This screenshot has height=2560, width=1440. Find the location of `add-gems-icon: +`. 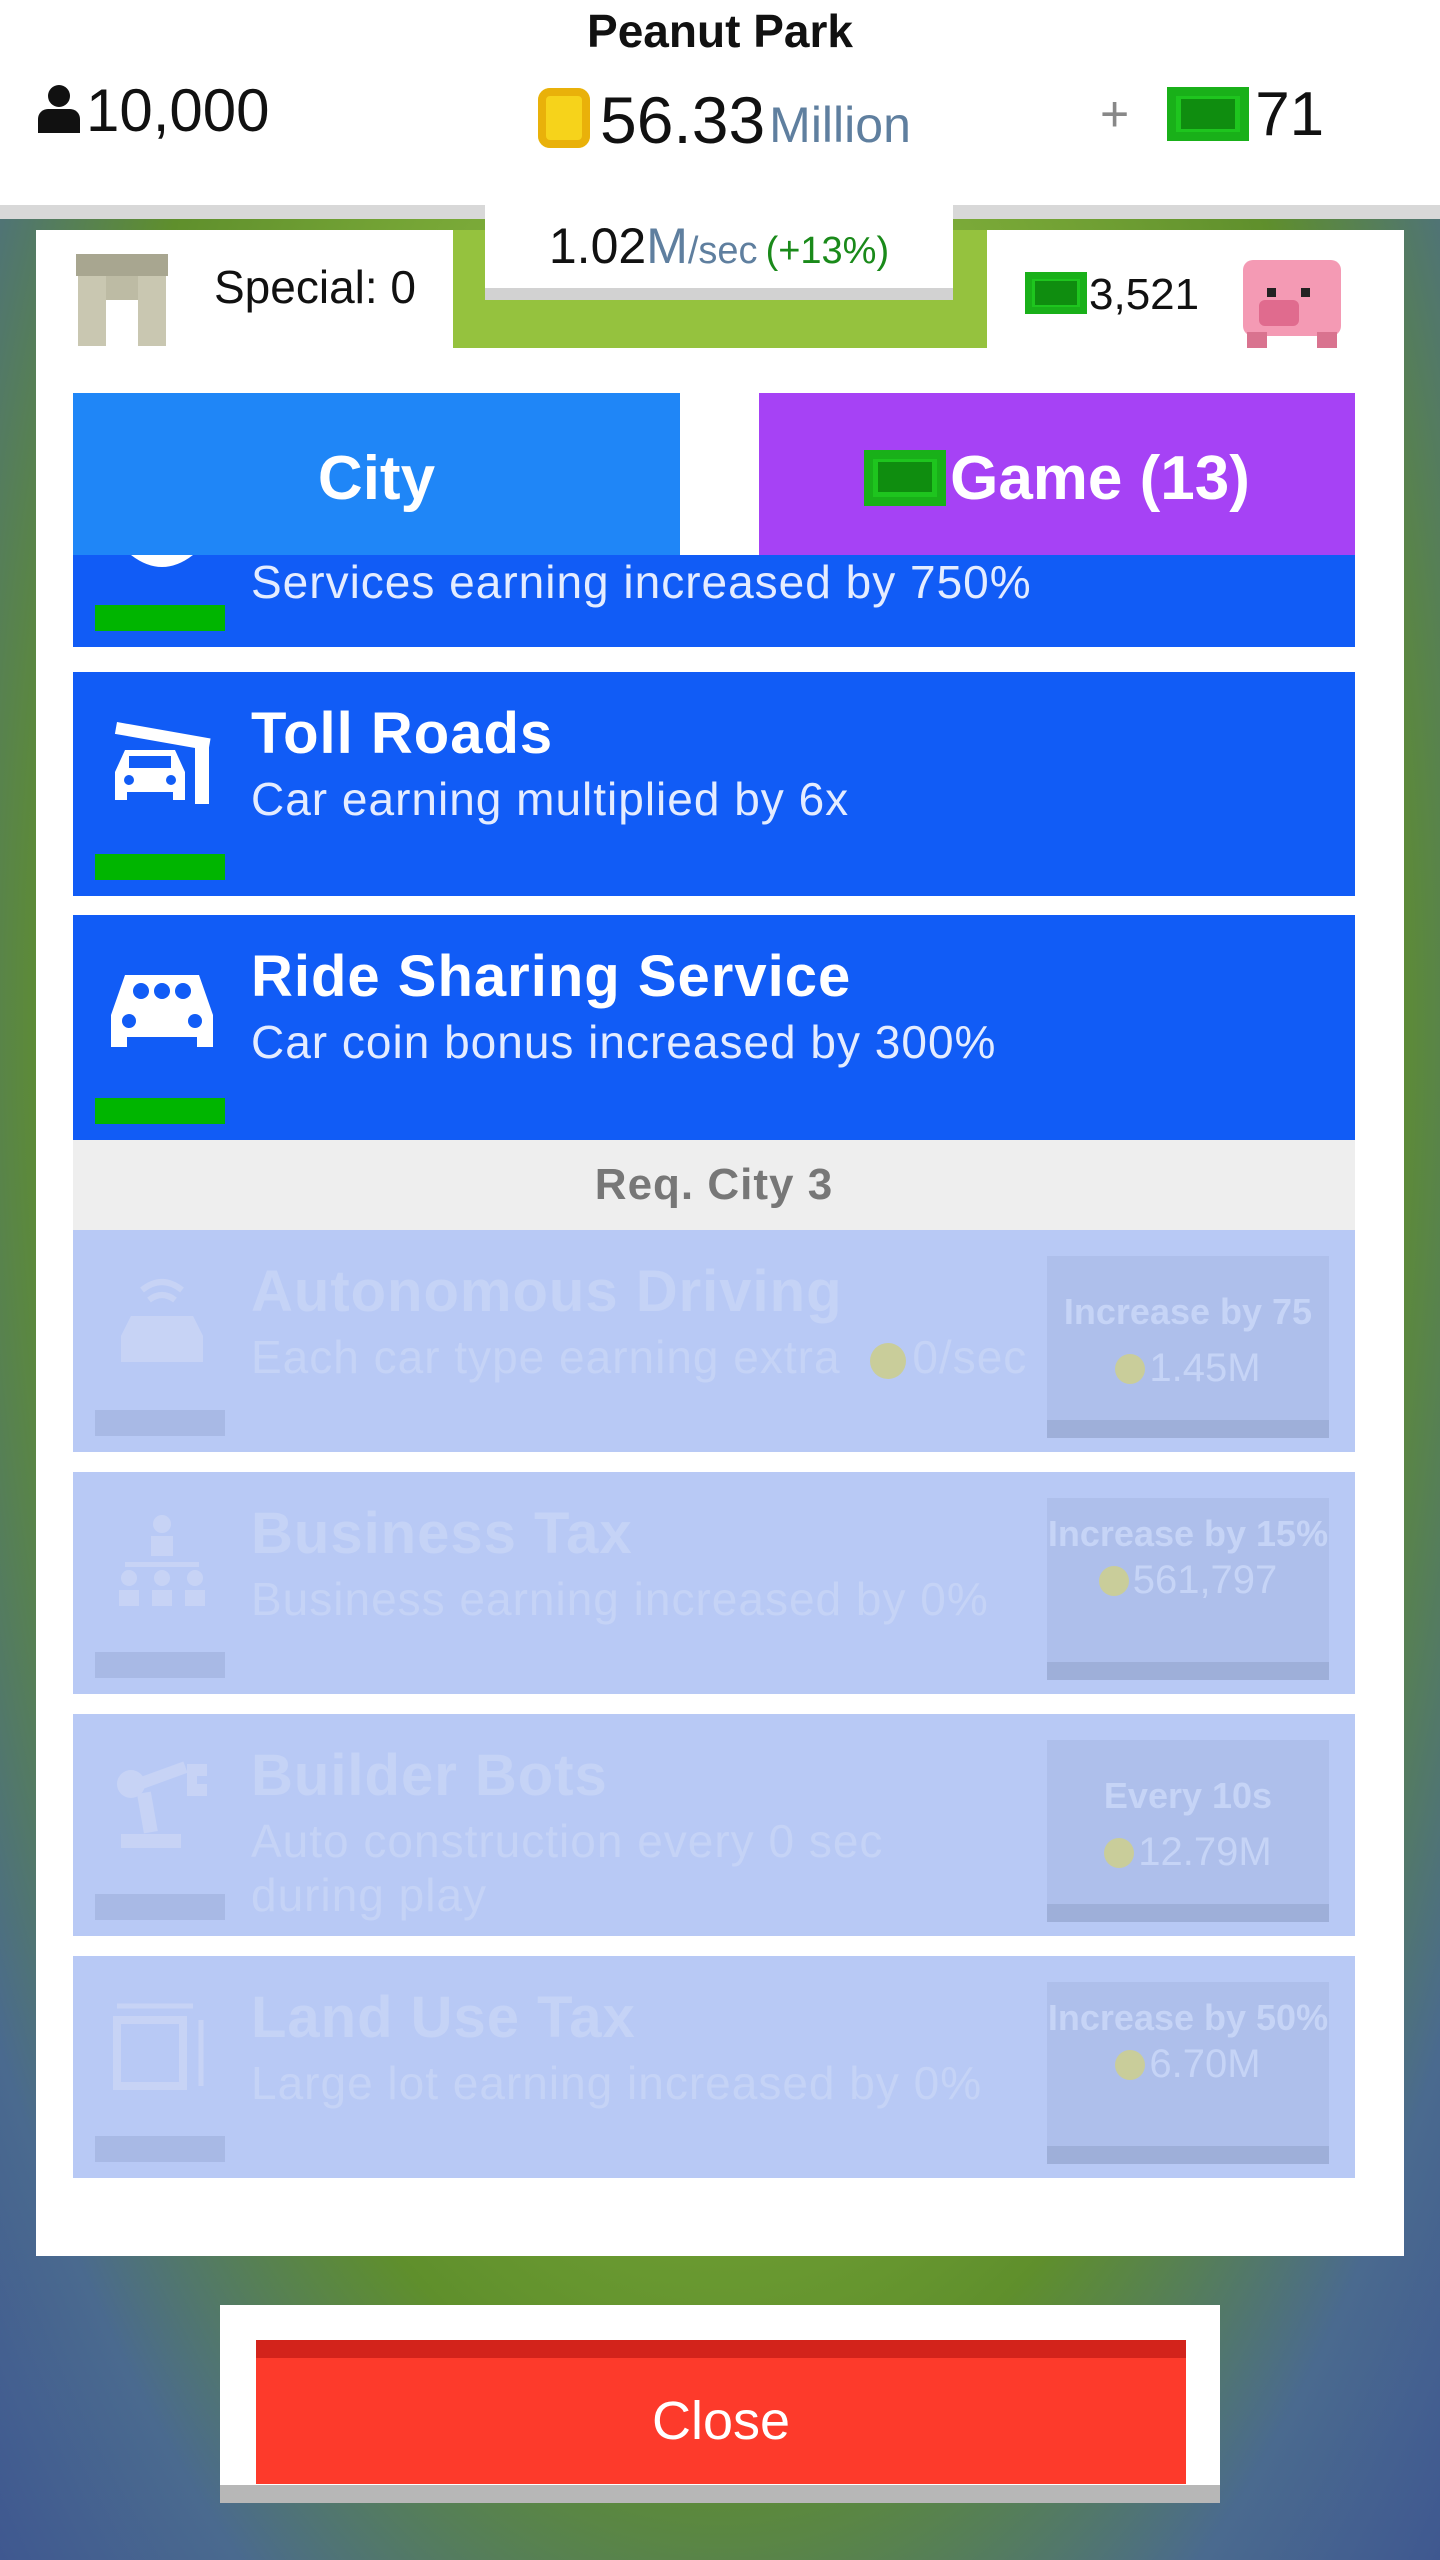

add-gems-icon: + is located at coordinates (1114, 114).